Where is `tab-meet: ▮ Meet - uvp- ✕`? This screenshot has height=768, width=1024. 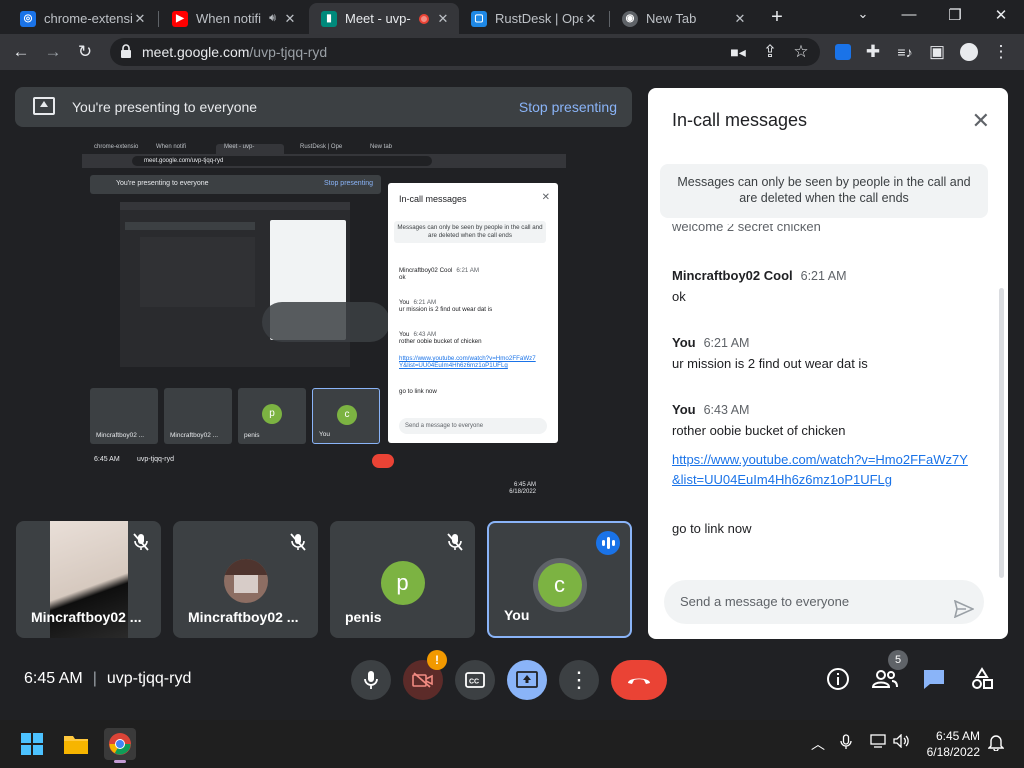
tab-meet: ▮ Meet - uvp- ✕ is located at coordinates (384, 18).